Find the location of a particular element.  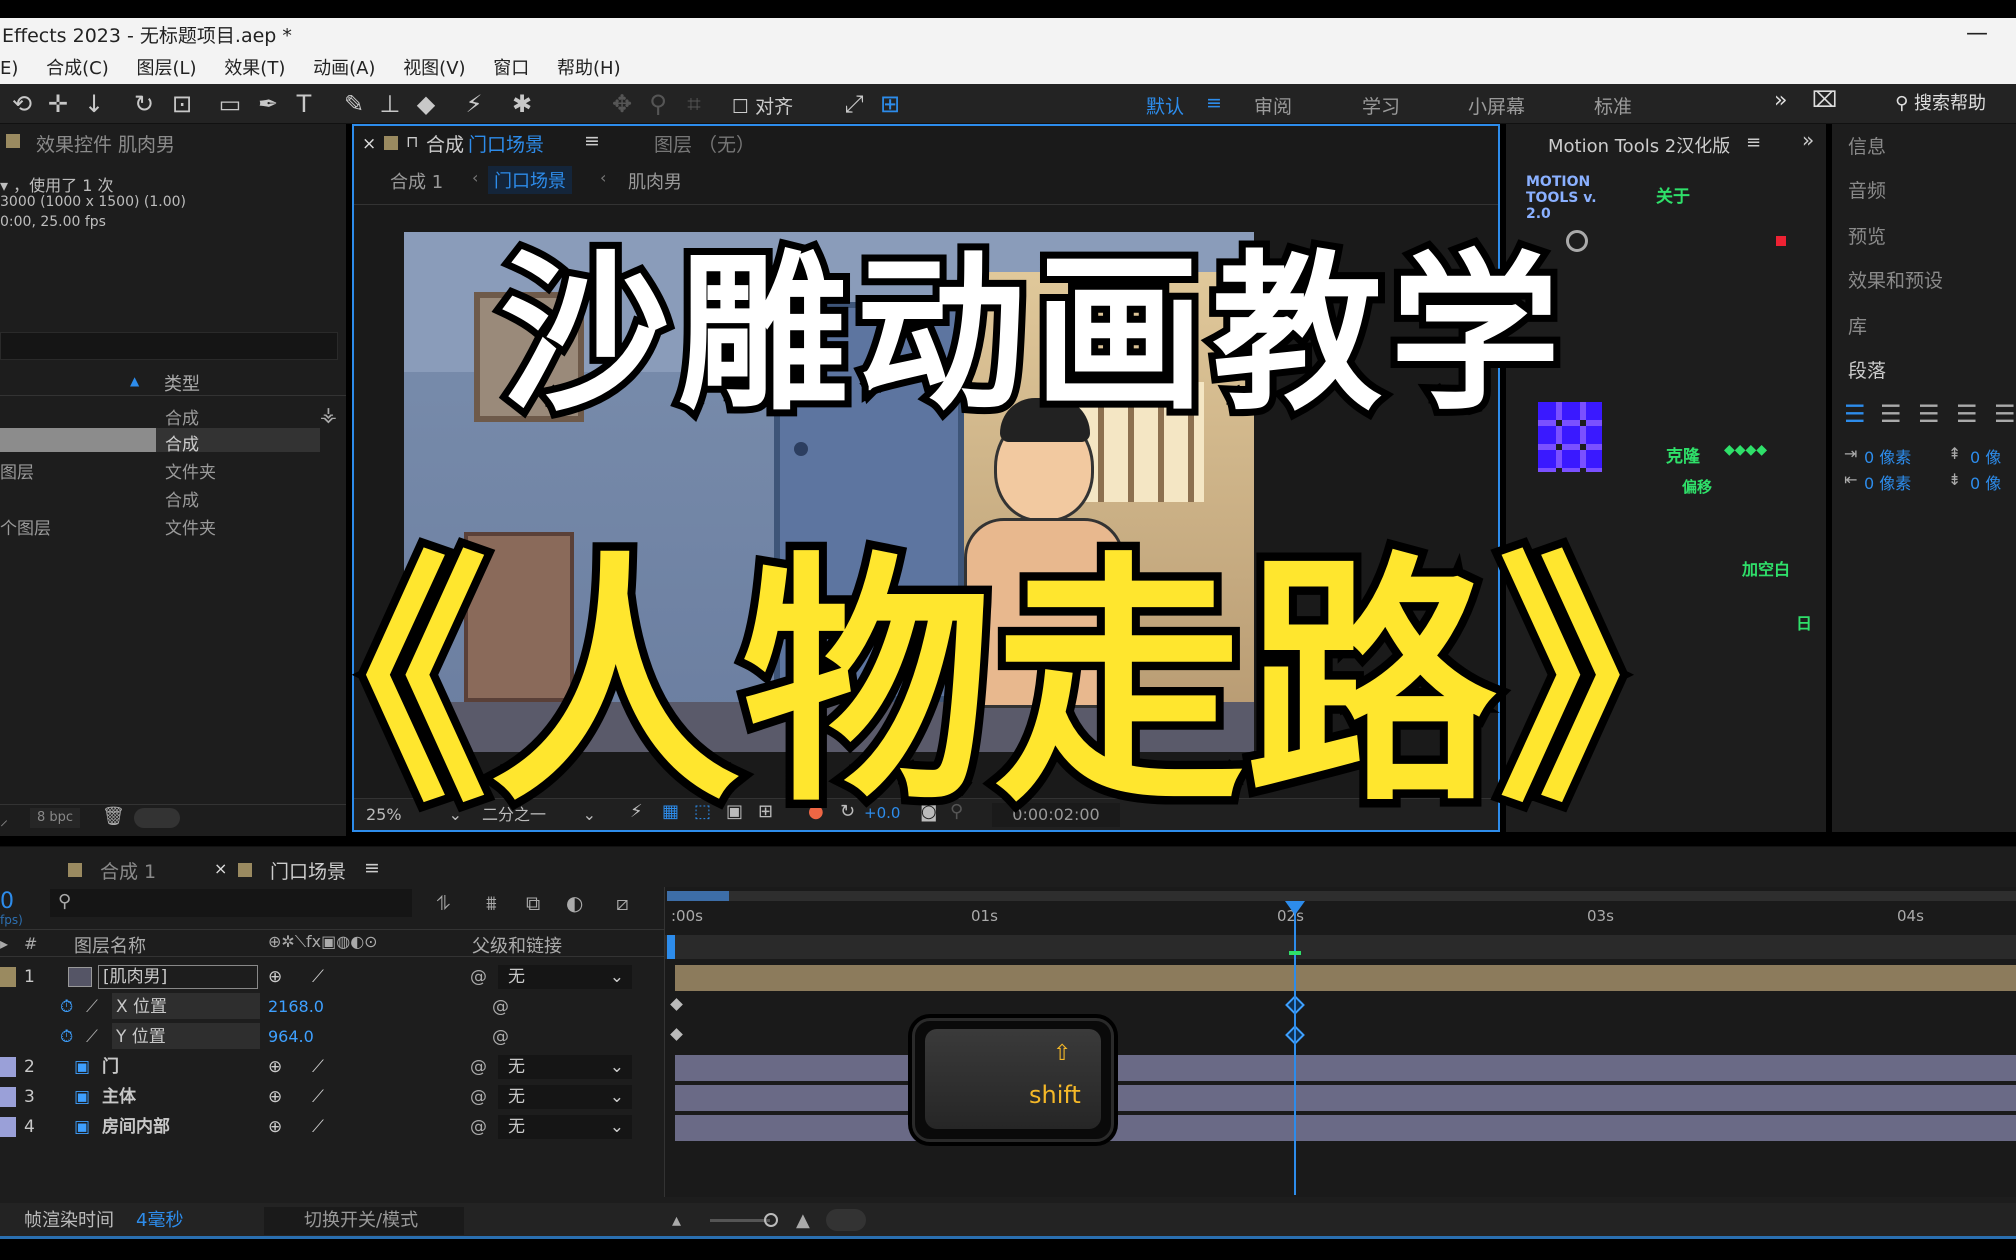

shy-layers-icon: ⩩ is located at coordinates (491, 903).